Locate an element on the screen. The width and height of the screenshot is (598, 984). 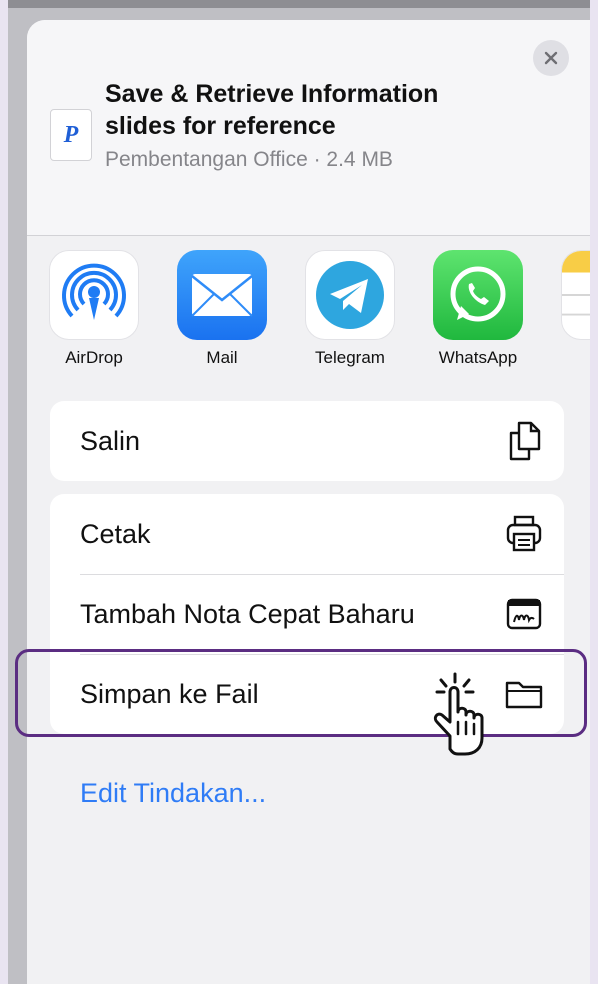
telegram-icon is located at coordinates (350, 295).